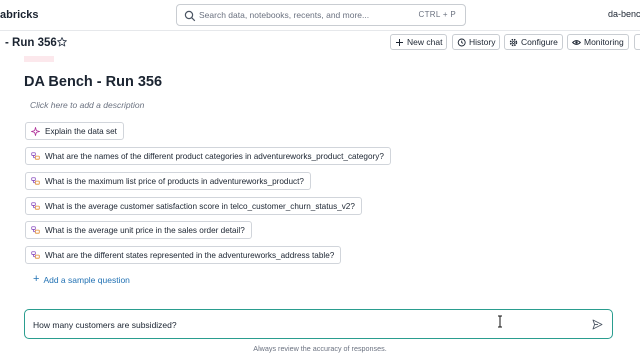 This screenshot has width=640, height=360. I want to click on explain-dataset-label: Explain the data set, so click(81, 131).